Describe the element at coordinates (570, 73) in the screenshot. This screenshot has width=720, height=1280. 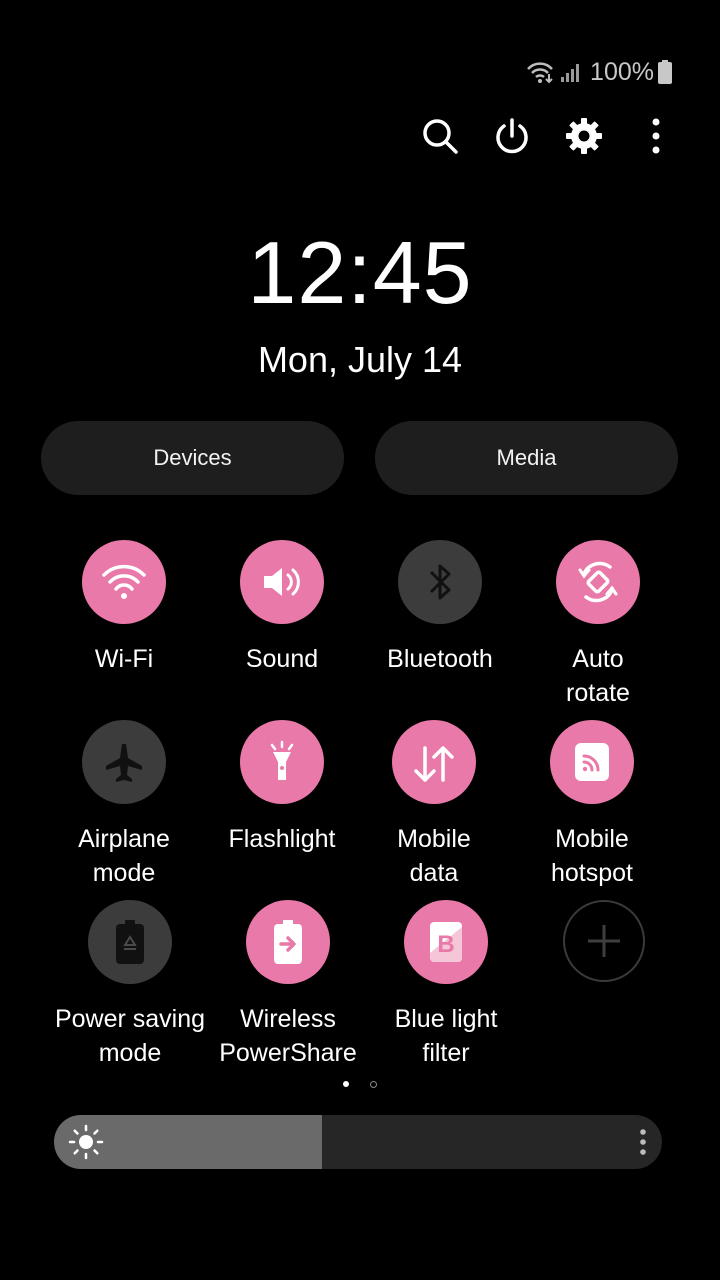
I see `signal-icon` at that location.